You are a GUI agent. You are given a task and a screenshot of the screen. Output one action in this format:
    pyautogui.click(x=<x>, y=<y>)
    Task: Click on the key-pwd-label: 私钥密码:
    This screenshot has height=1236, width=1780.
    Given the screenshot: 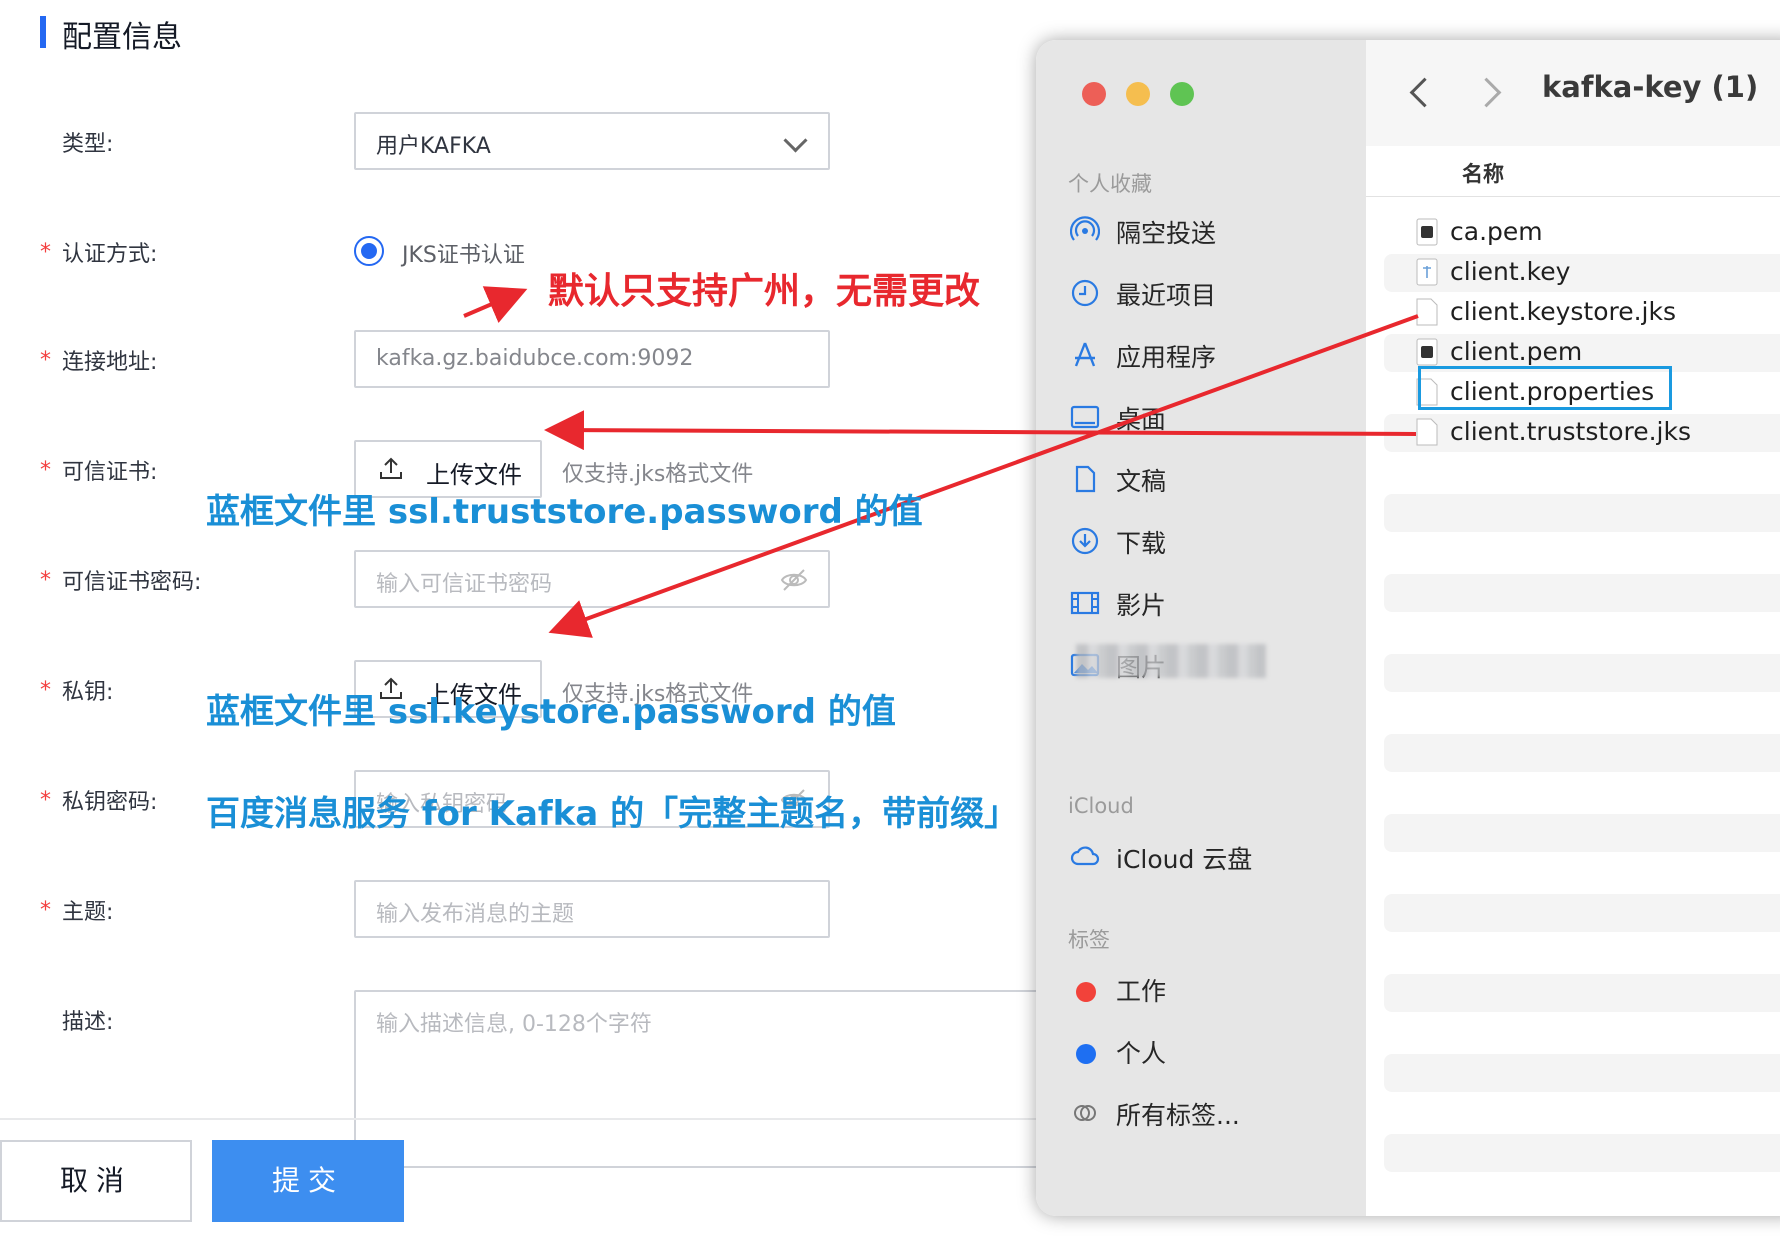 What is the action you would take?
    pyautogui.click(x=110, y=802)
    